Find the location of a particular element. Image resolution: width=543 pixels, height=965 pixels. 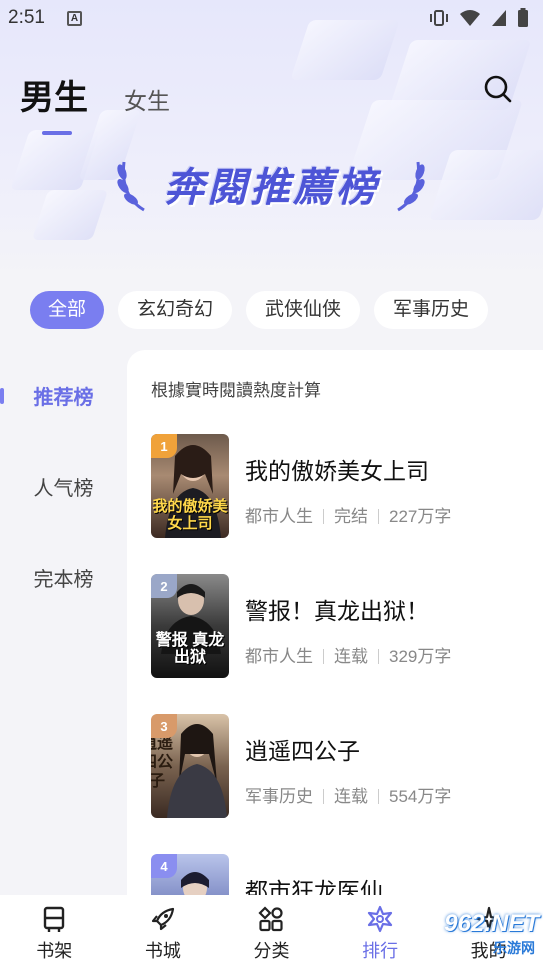

nav-bookstore: 书城 is located at coordinates (163, 930).